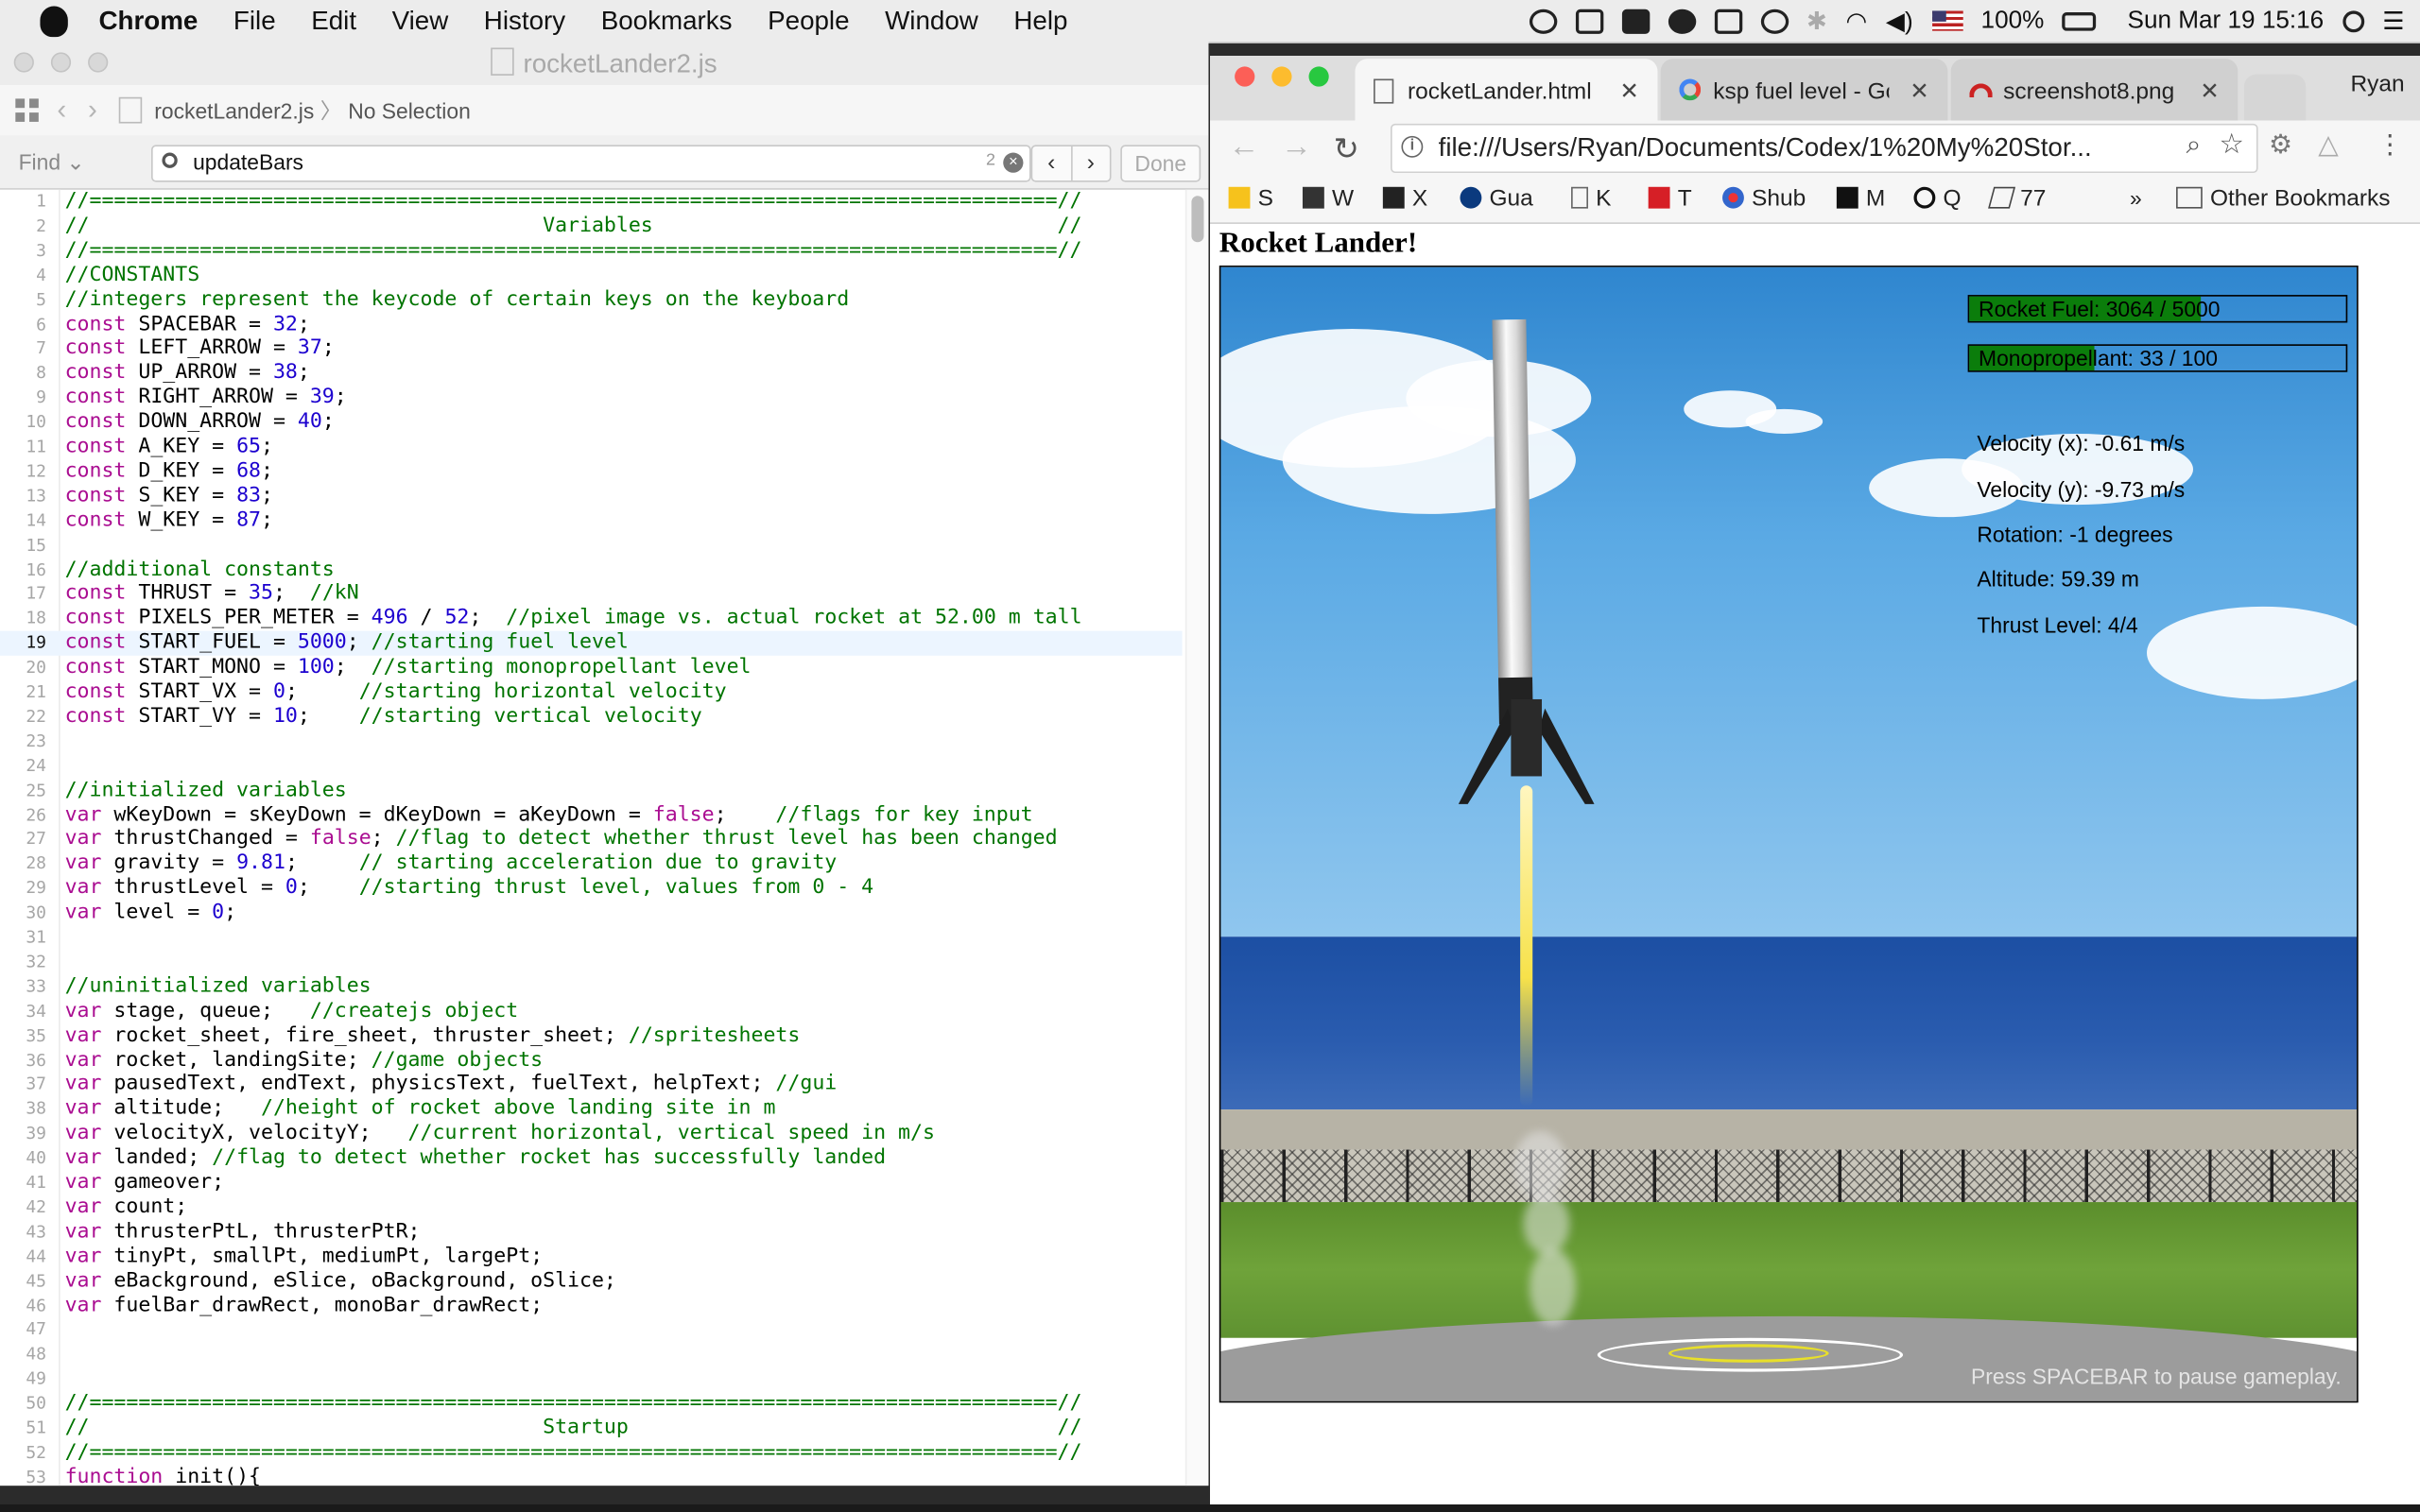 The width and height of the screenshot is (2420, 1512). Describe the element at coordinates (591, 1207) in the screenshot. I see `code-line: 42 var count;` at that location.